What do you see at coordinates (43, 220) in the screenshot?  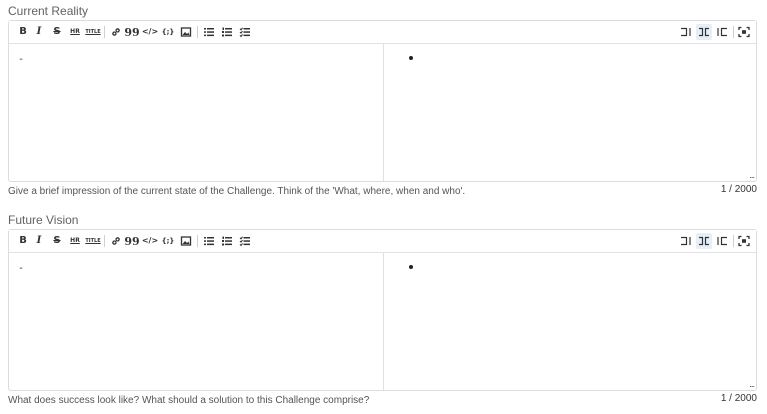 I see `field-label: Future Vision` at bounding box center [43, 220].